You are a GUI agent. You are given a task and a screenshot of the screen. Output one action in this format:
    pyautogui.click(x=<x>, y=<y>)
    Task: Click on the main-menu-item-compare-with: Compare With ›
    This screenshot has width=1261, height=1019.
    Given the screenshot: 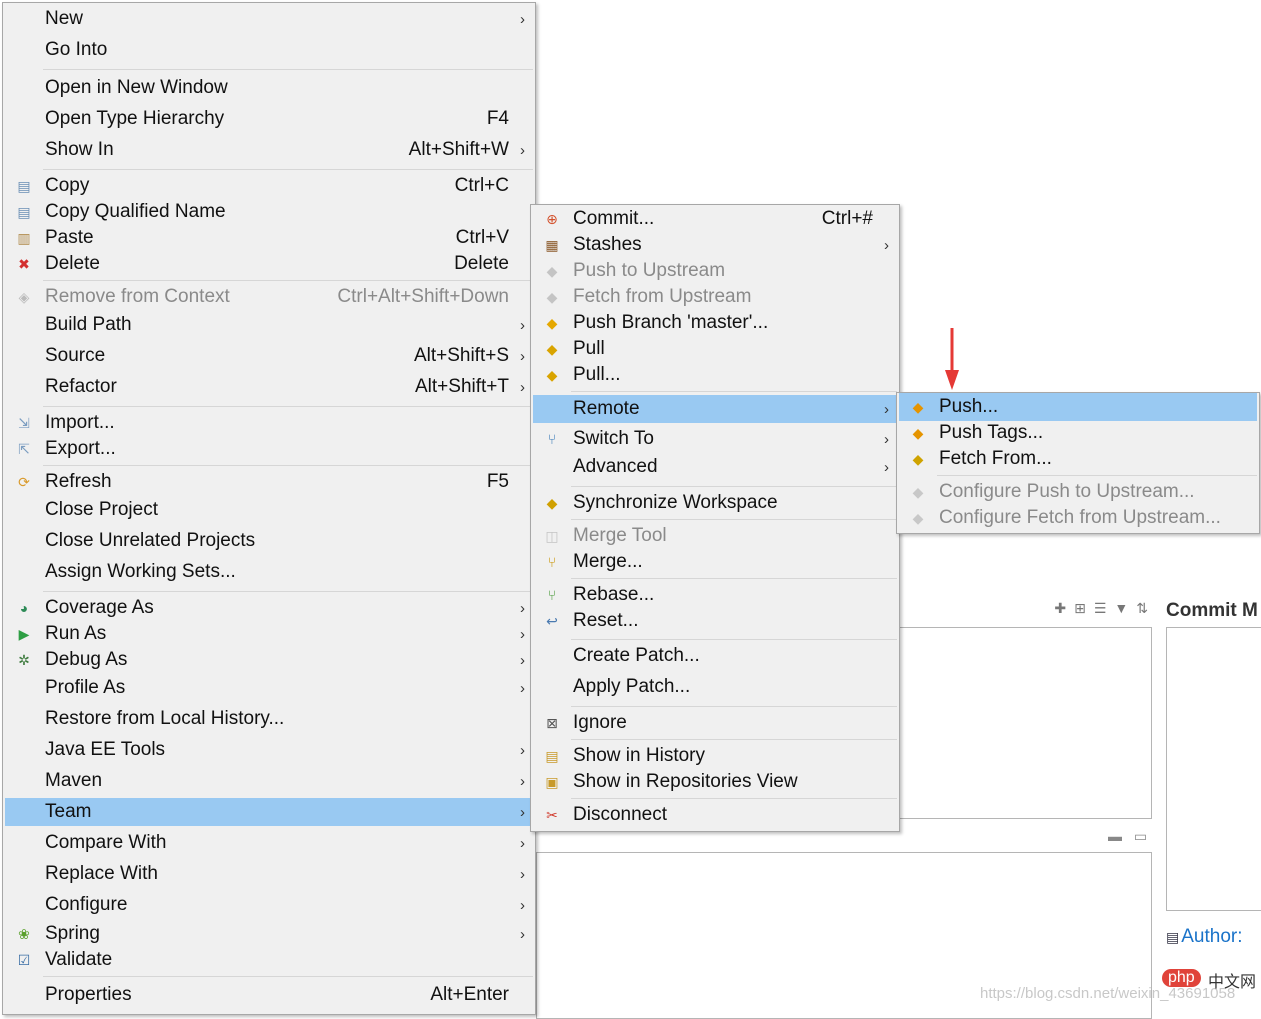 What is the action you would take?
    pyautogui.click(x=269, y=843)
    